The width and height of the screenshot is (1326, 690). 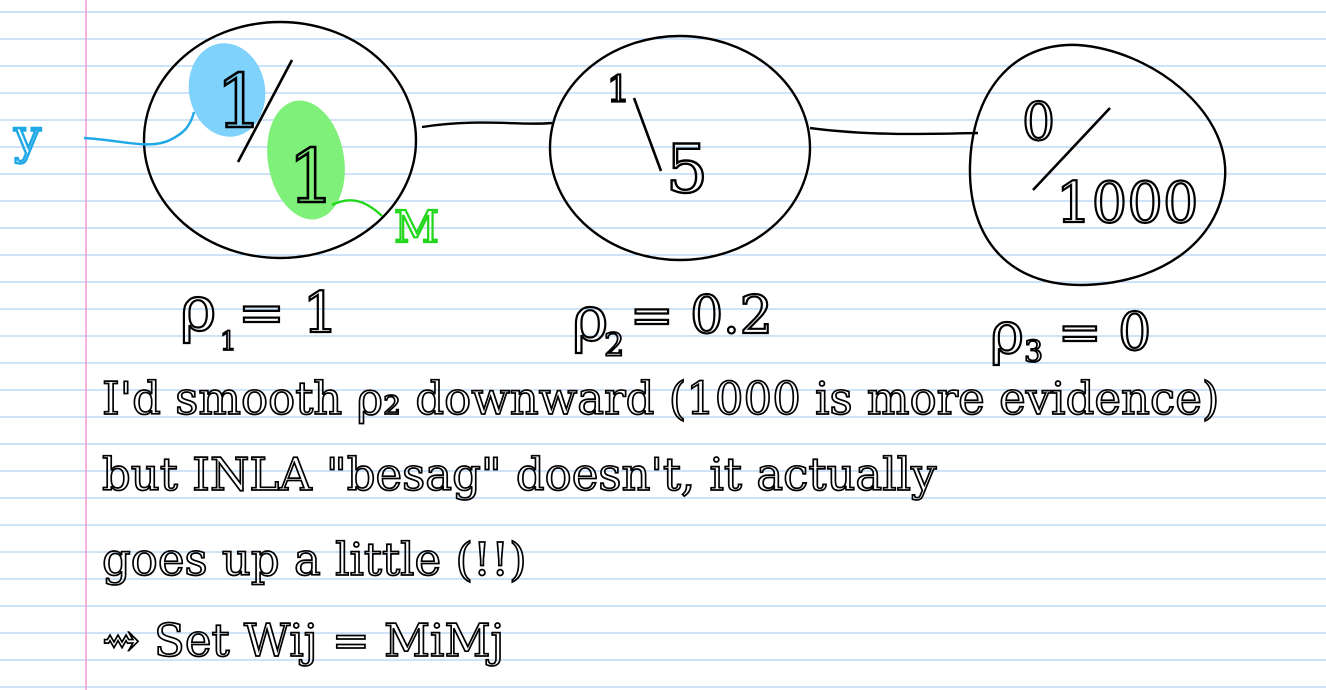 What do you see at coordinates (1033, 352) in the screenshot?
I see `rho-3-subscript: 3` at bounding box center [1033, 352].